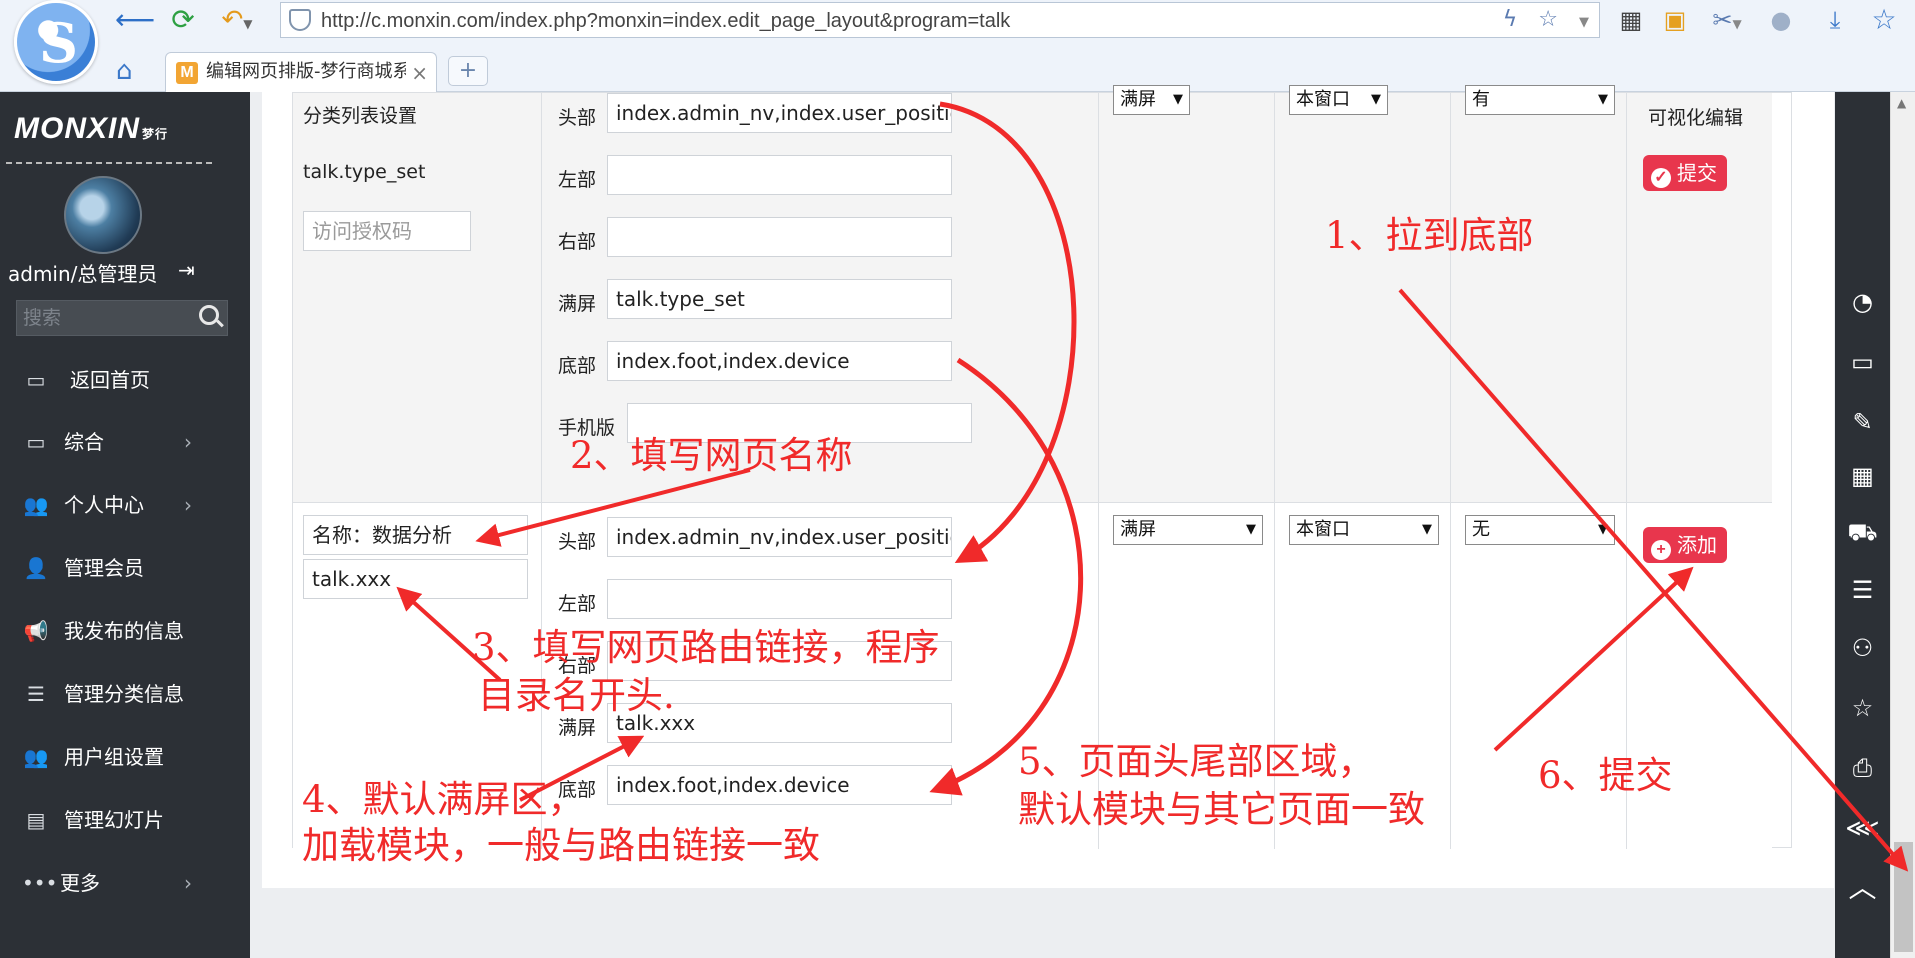  What do you see at coordinates (82, 272) in the screenshot?
I see `username: admin/总管理员` at bounding box center [82, 272].